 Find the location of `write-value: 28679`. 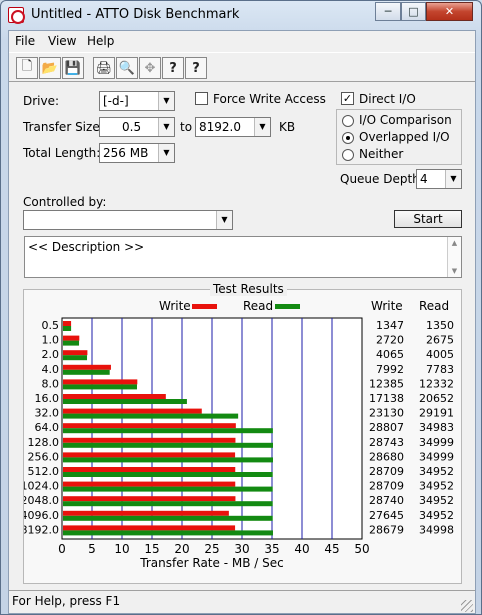

write-value: 28679 is located at coordinates (386, 529).